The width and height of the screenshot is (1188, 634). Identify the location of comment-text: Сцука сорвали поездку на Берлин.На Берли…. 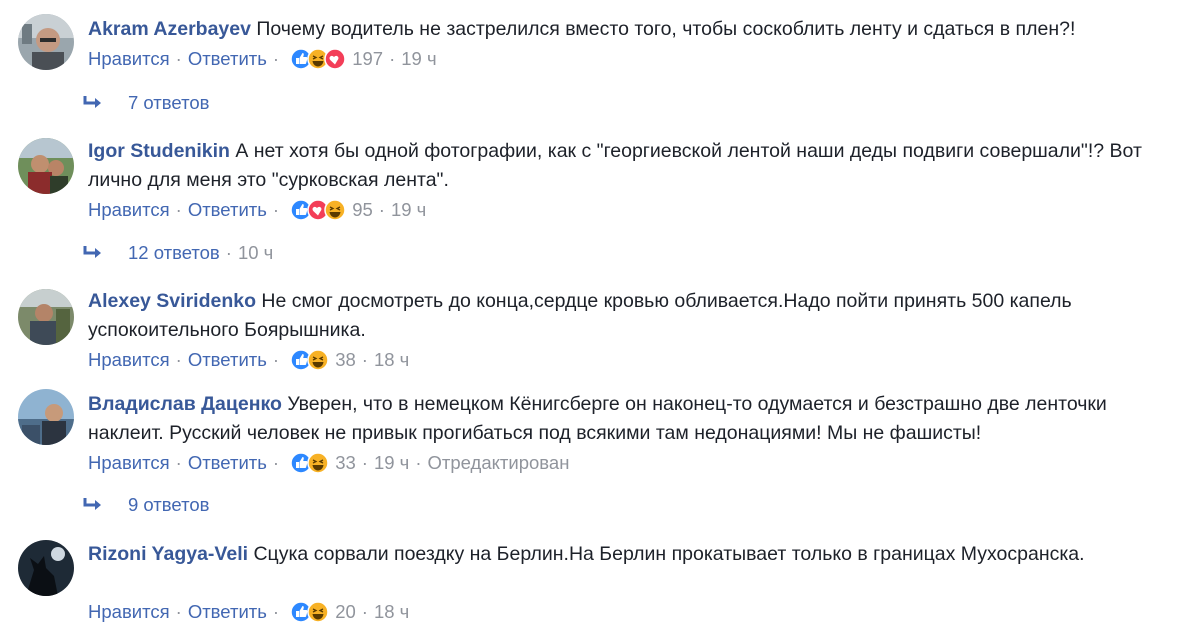
(669, 554).